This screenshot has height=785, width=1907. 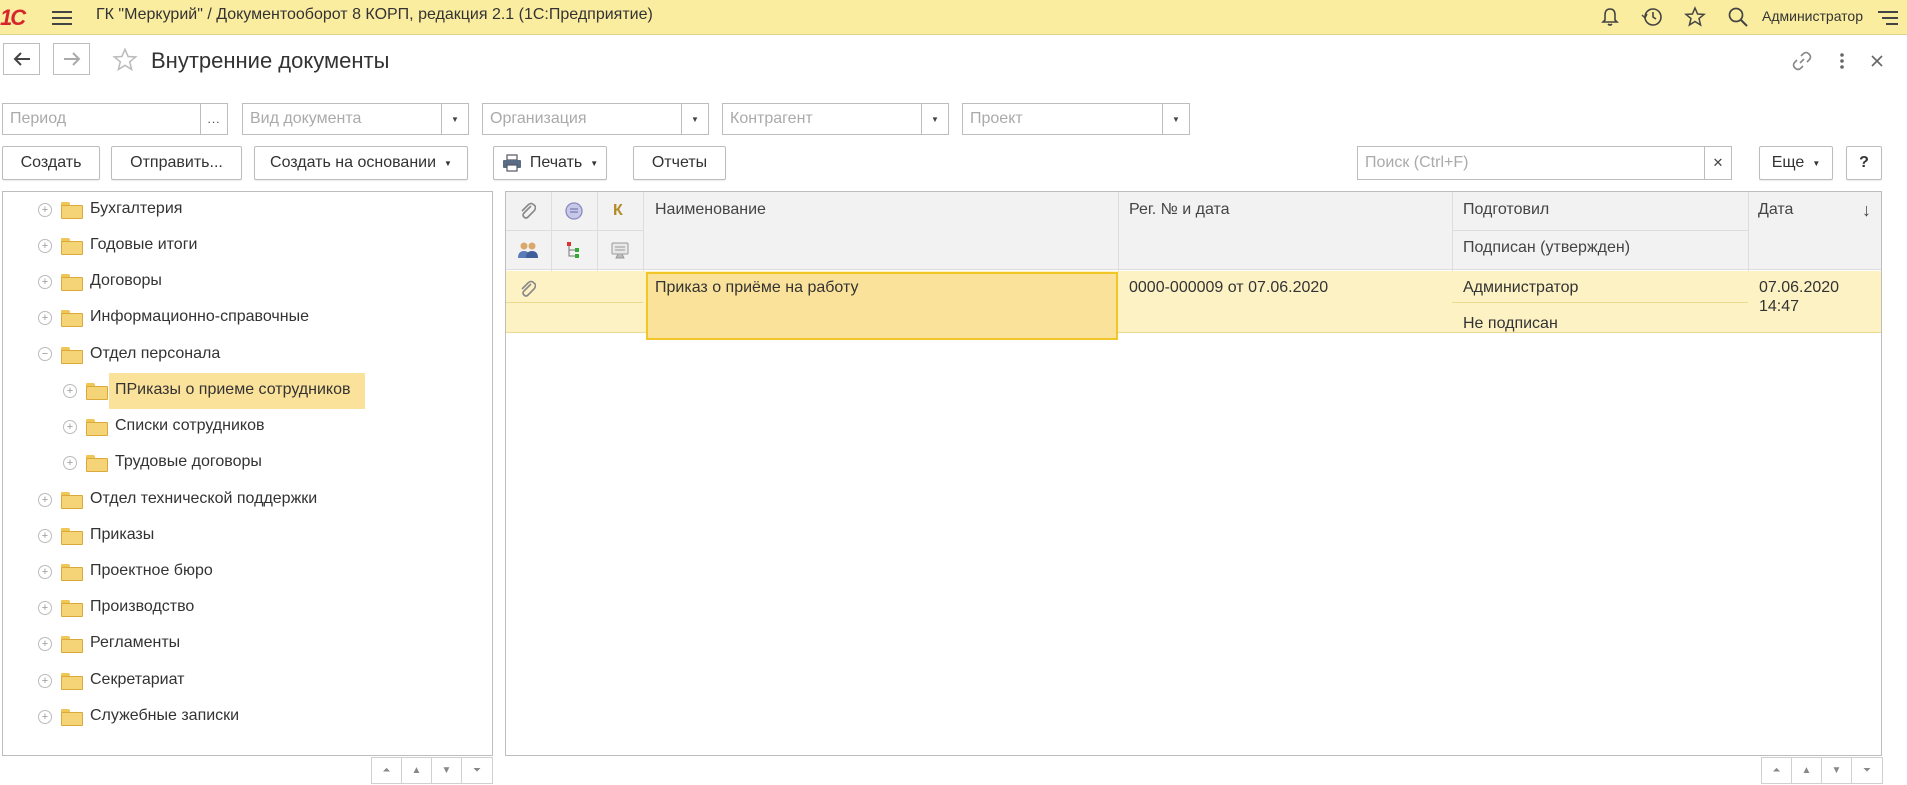 What do you see at coordinates (232, 390) in the screenshot?
I see `tree-node-label: ПРиказы о приеме сотрудников` at bounding box center [232, 390].